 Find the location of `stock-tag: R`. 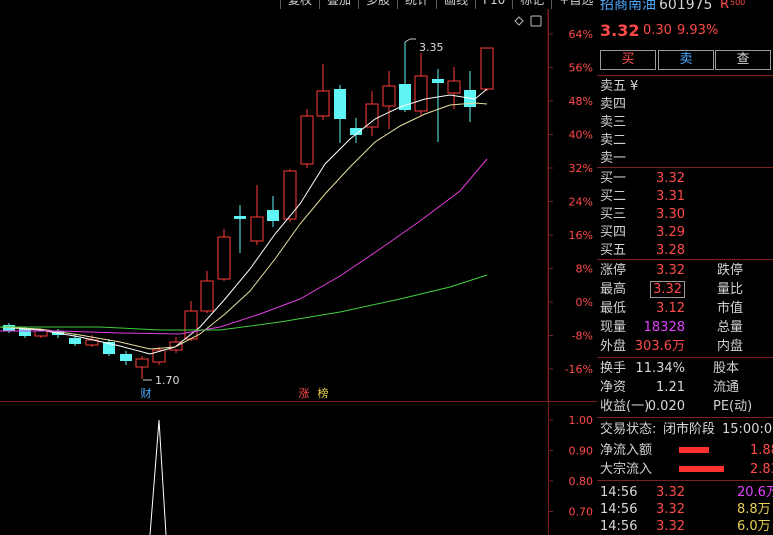

stock-tag: R is located at coordinates (725, 6).